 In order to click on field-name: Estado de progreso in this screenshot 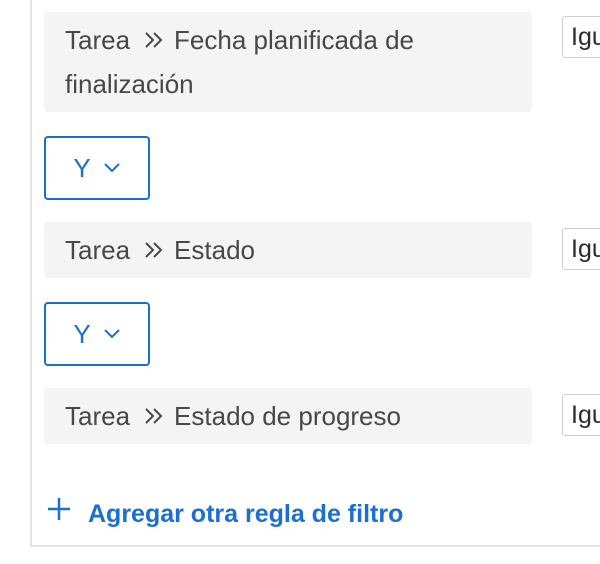, I will do `click(287, 416)`.